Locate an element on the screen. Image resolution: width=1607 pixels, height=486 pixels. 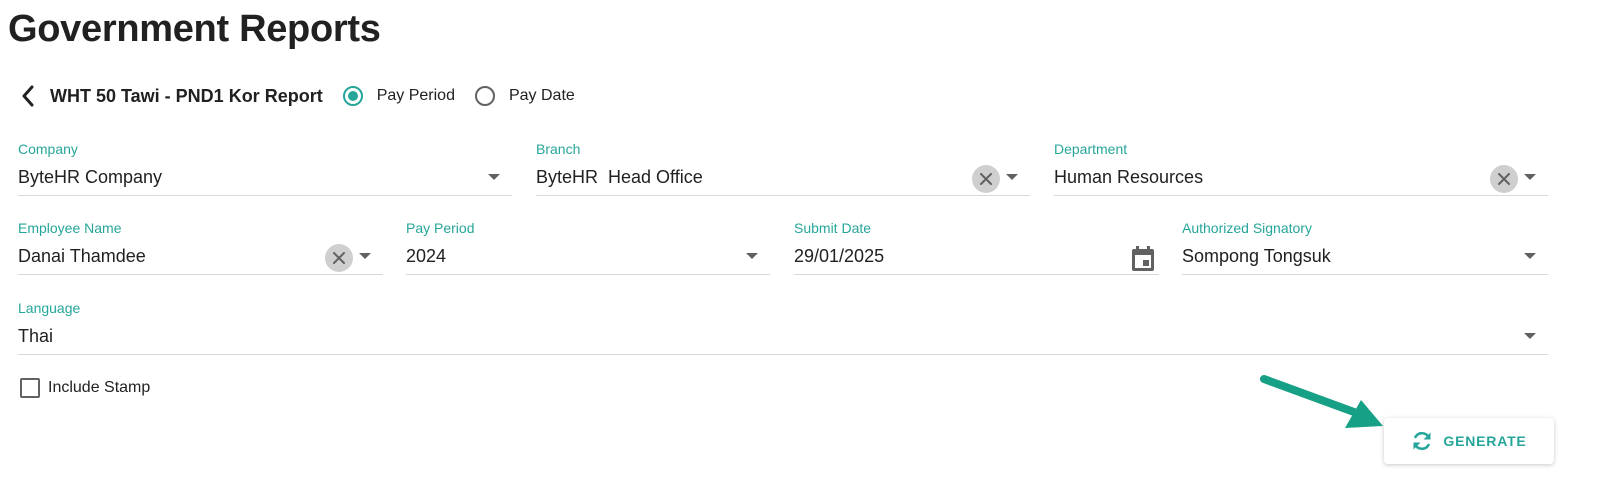
radio-pay-date-label: Pay Date is located at coordinates (541, 95).